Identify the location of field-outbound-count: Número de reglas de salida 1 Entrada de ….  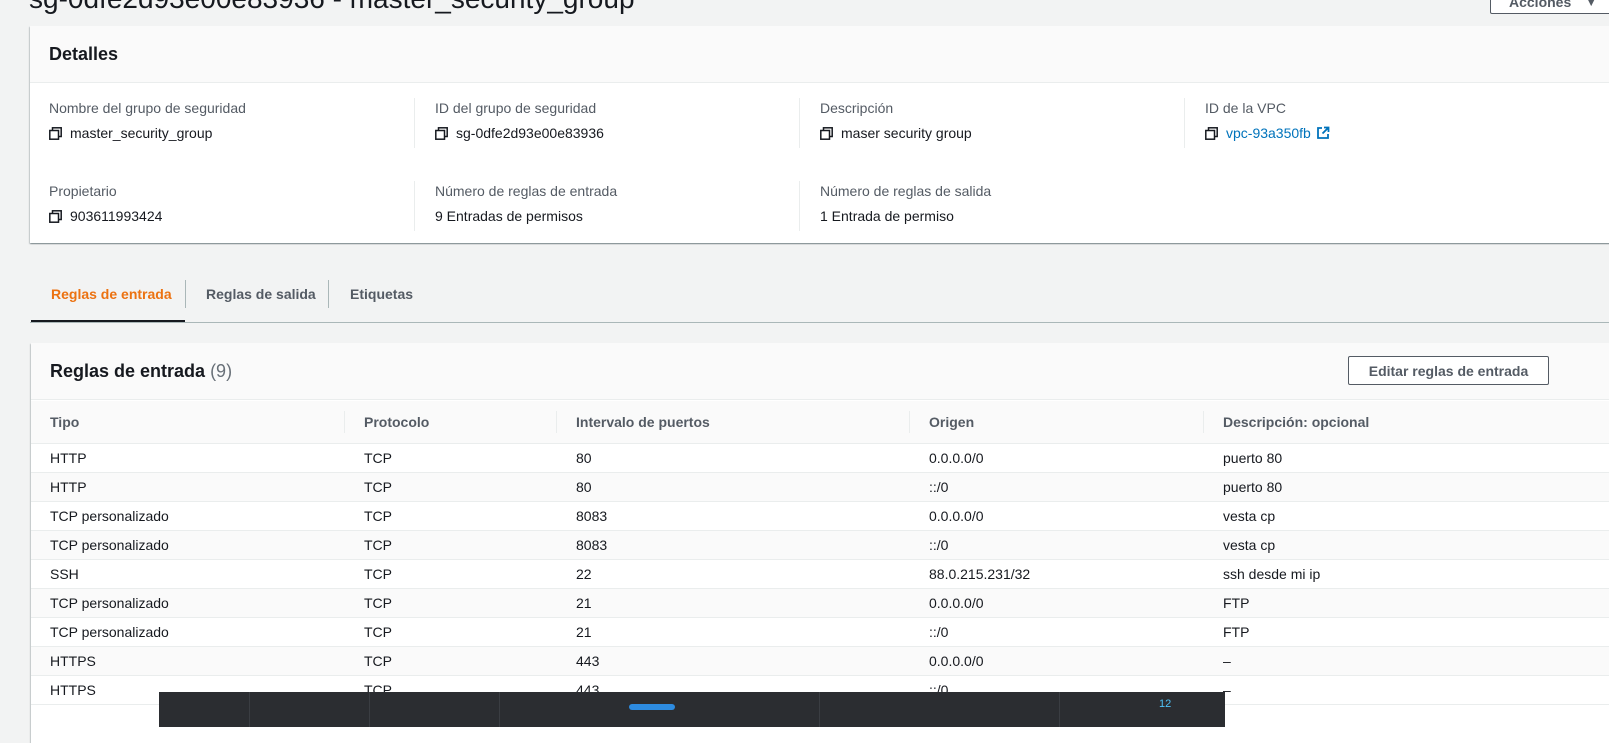
(905, 203).